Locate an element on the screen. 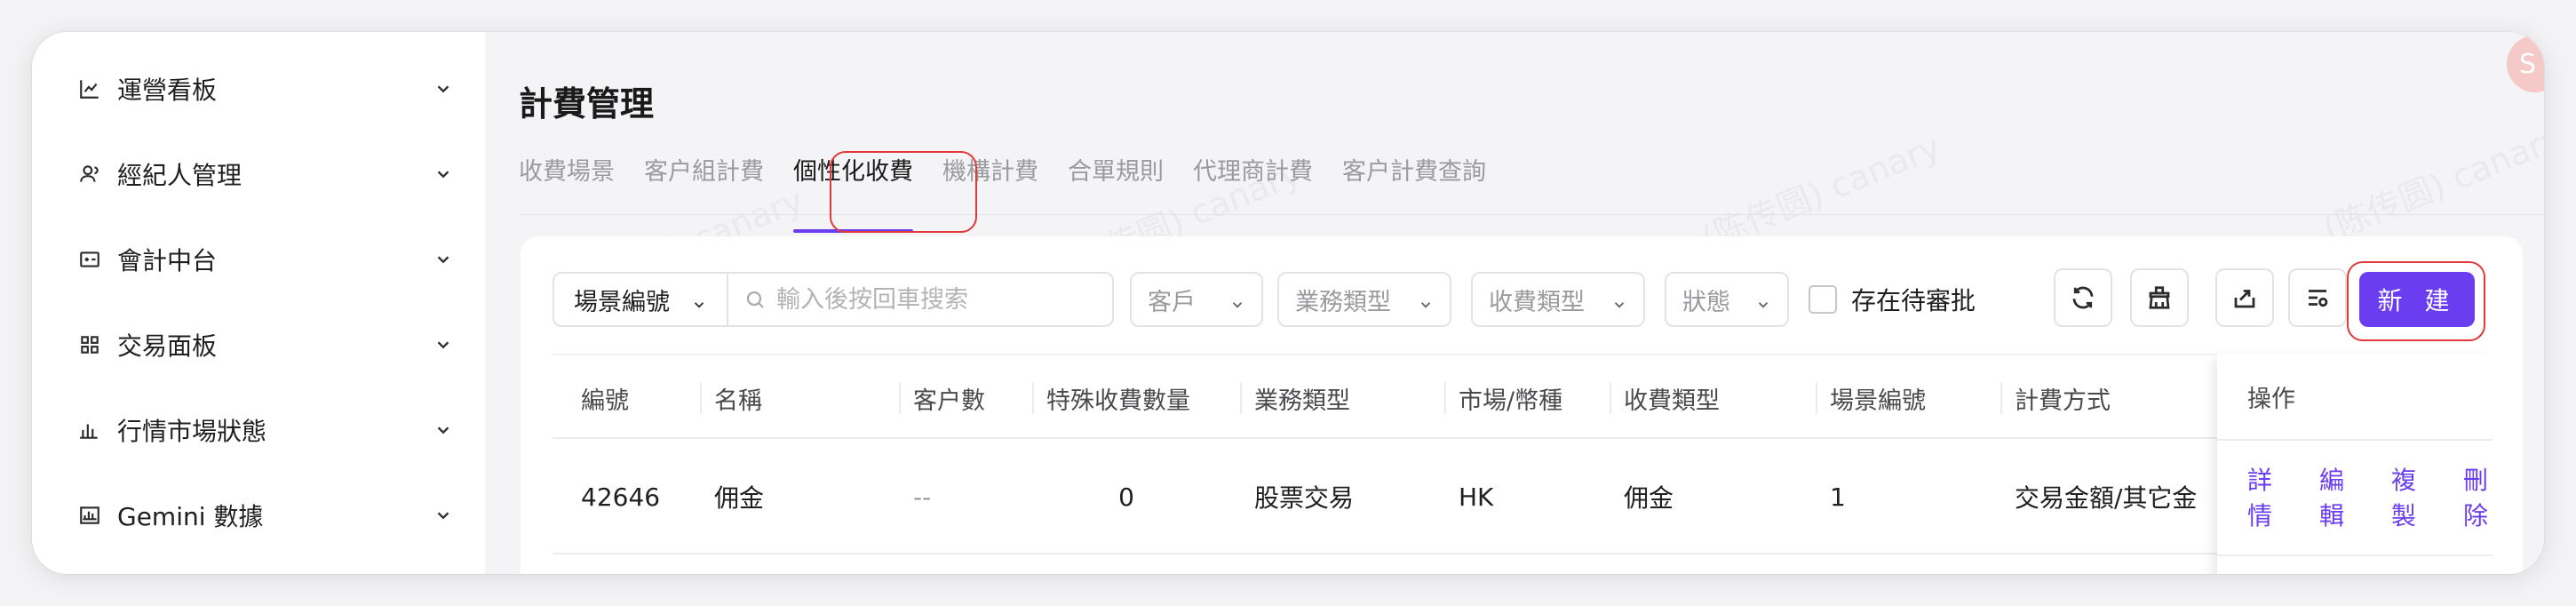 This screenshot has width=2576, height=606. scene-number-select-label: 場景編號 is located at coordinates (622, 302).